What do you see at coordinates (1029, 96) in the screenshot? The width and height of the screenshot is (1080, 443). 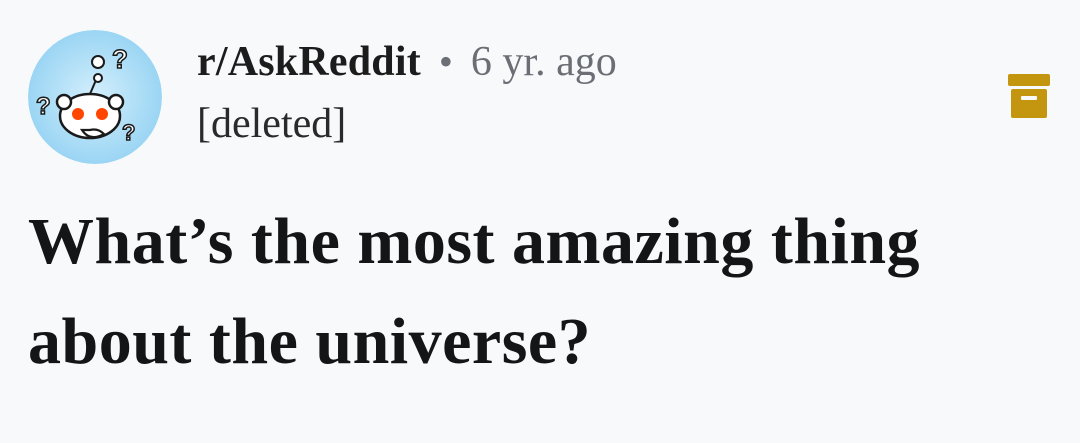 I see `archive-box-icon` at bounding box center [1029, 96].